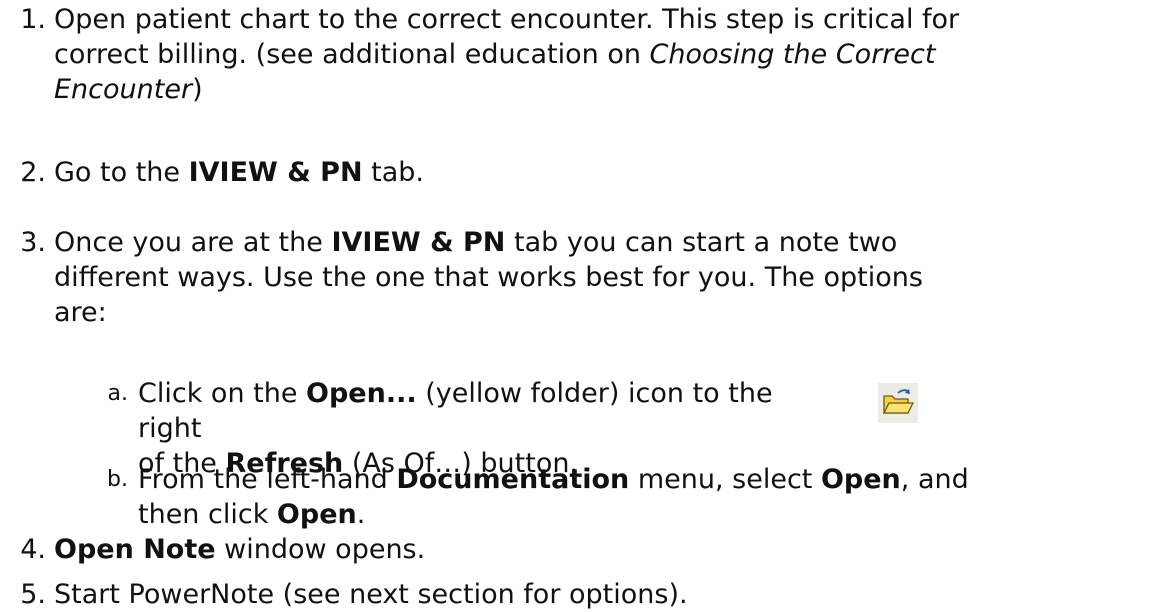 The width and height of the screenshot is (1152, 612). Describe the element at coordinates (239, 172) in the screenshot. I see `step-text: Go to the IVIEW & PN tab.` at that location.